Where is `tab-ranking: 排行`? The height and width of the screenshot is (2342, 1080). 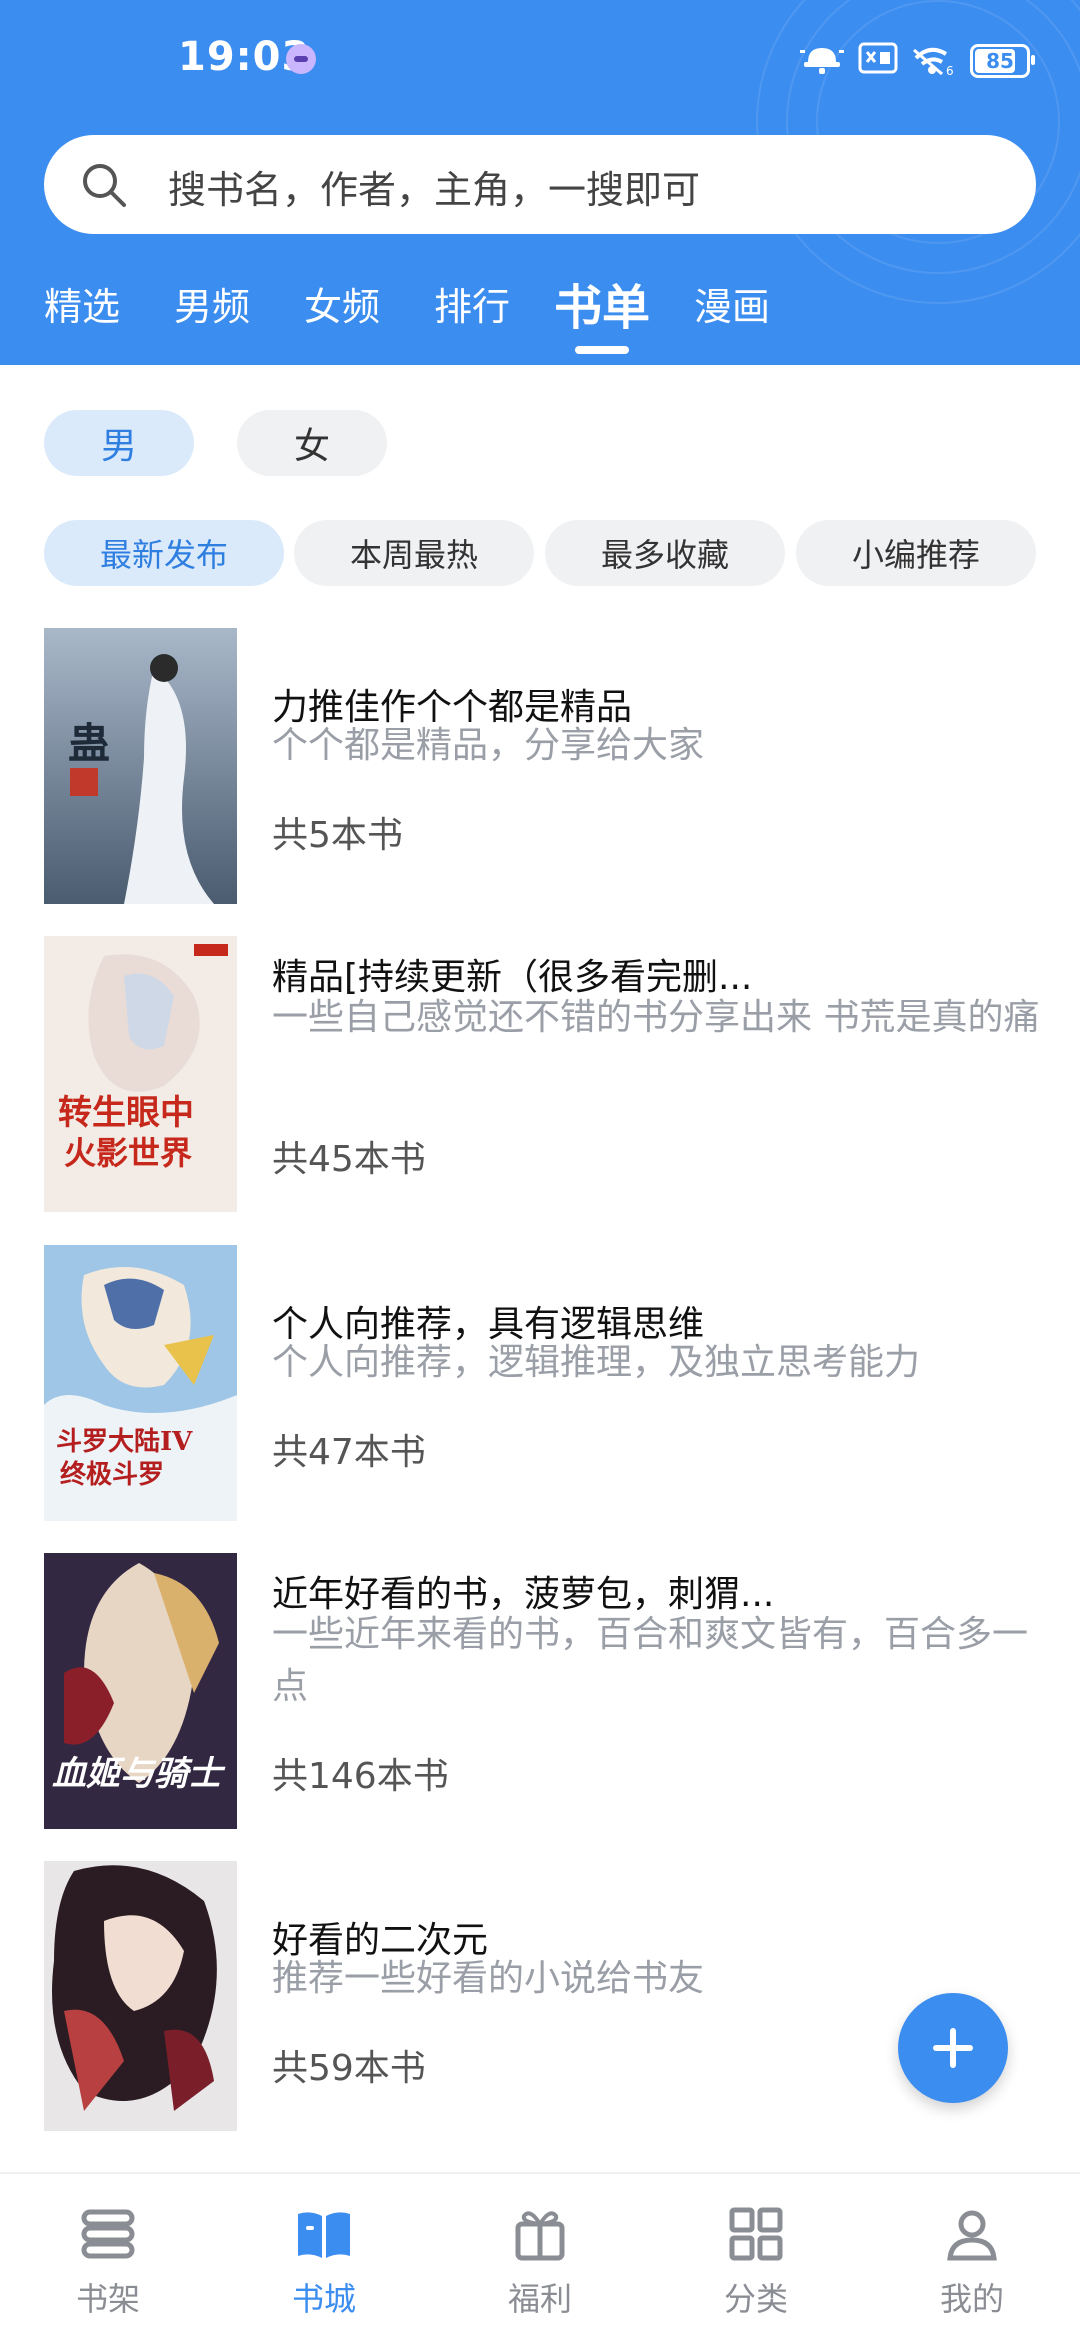 tab-ranking: 排行 is located at coordinates (472, 303).